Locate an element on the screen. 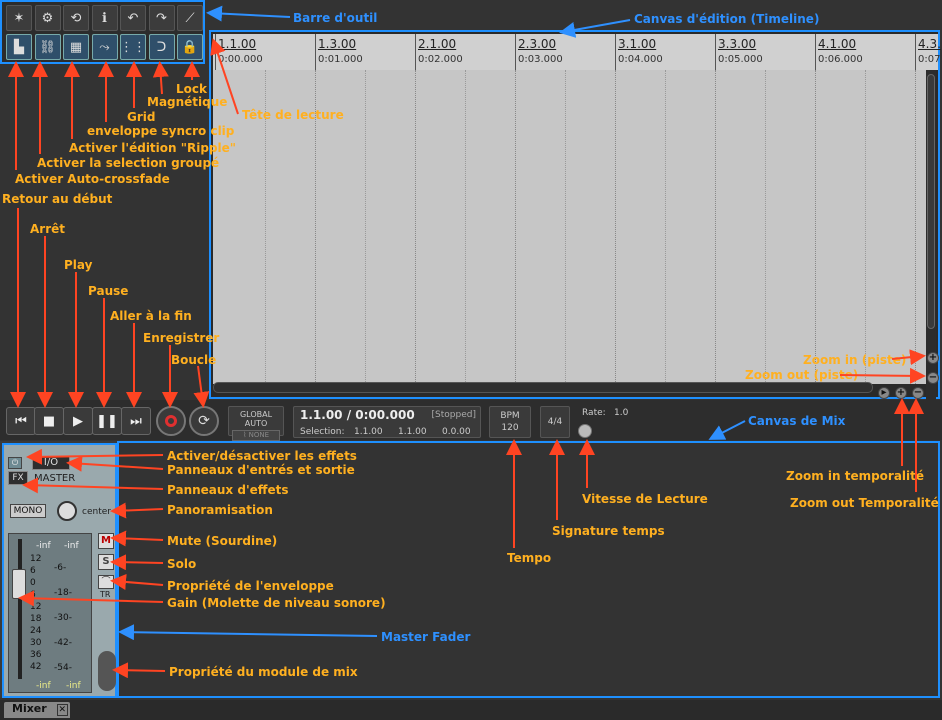  annotation-fx-panel: Panneaux d'effets is located at coordinates (228, 490).